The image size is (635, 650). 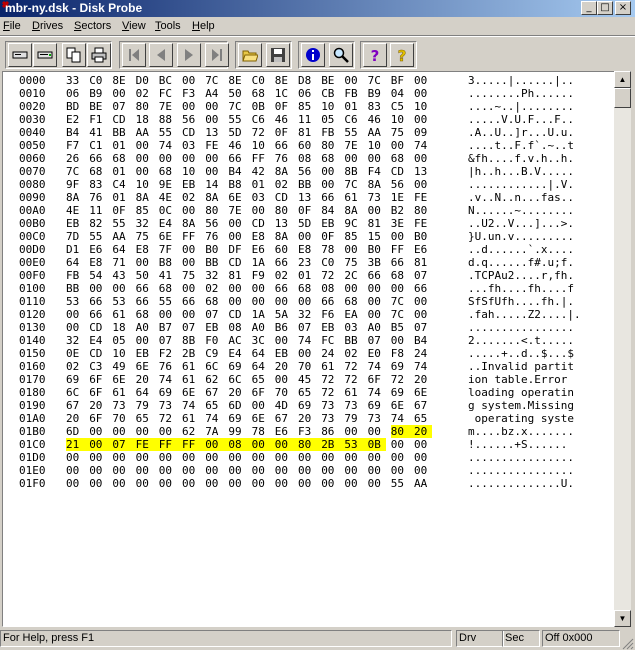 What do you see at coordinates (261, 106) in the screenshot?
I see `hex-byte: 0B` at bounding box center [261, 106].